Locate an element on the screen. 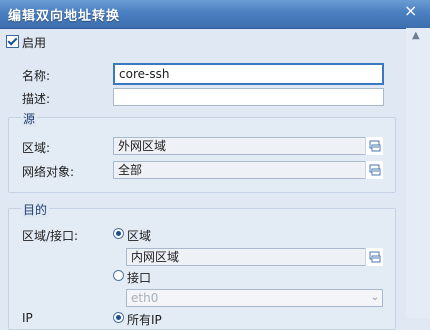 Image resolution: width=430 pixels, height=330 pixels. network-object-picker-icon is located at coordinates (374, 170).